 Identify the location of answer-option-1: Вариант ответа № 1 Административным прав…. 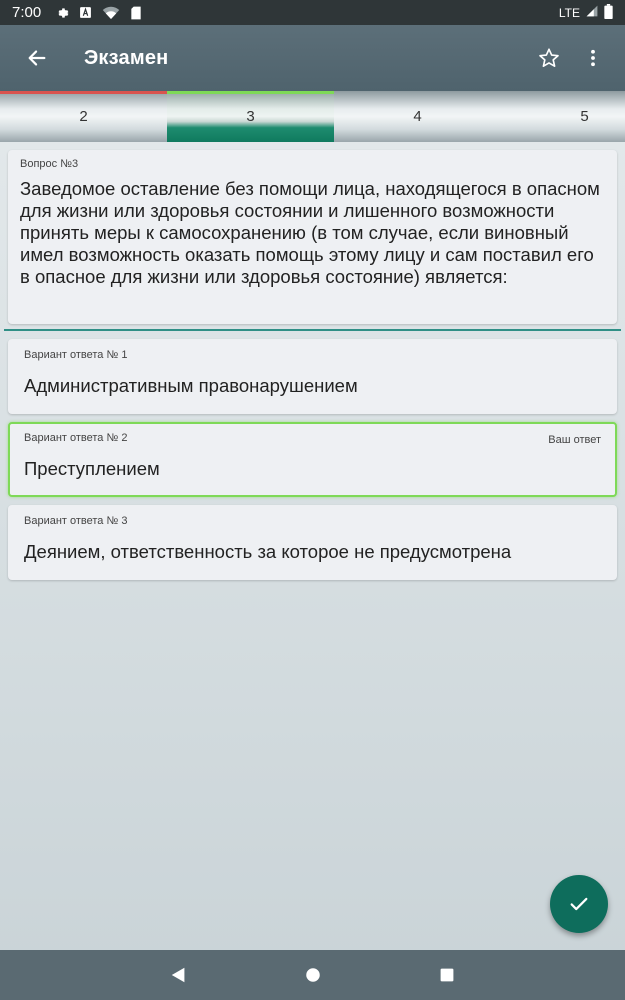
(312, 376).